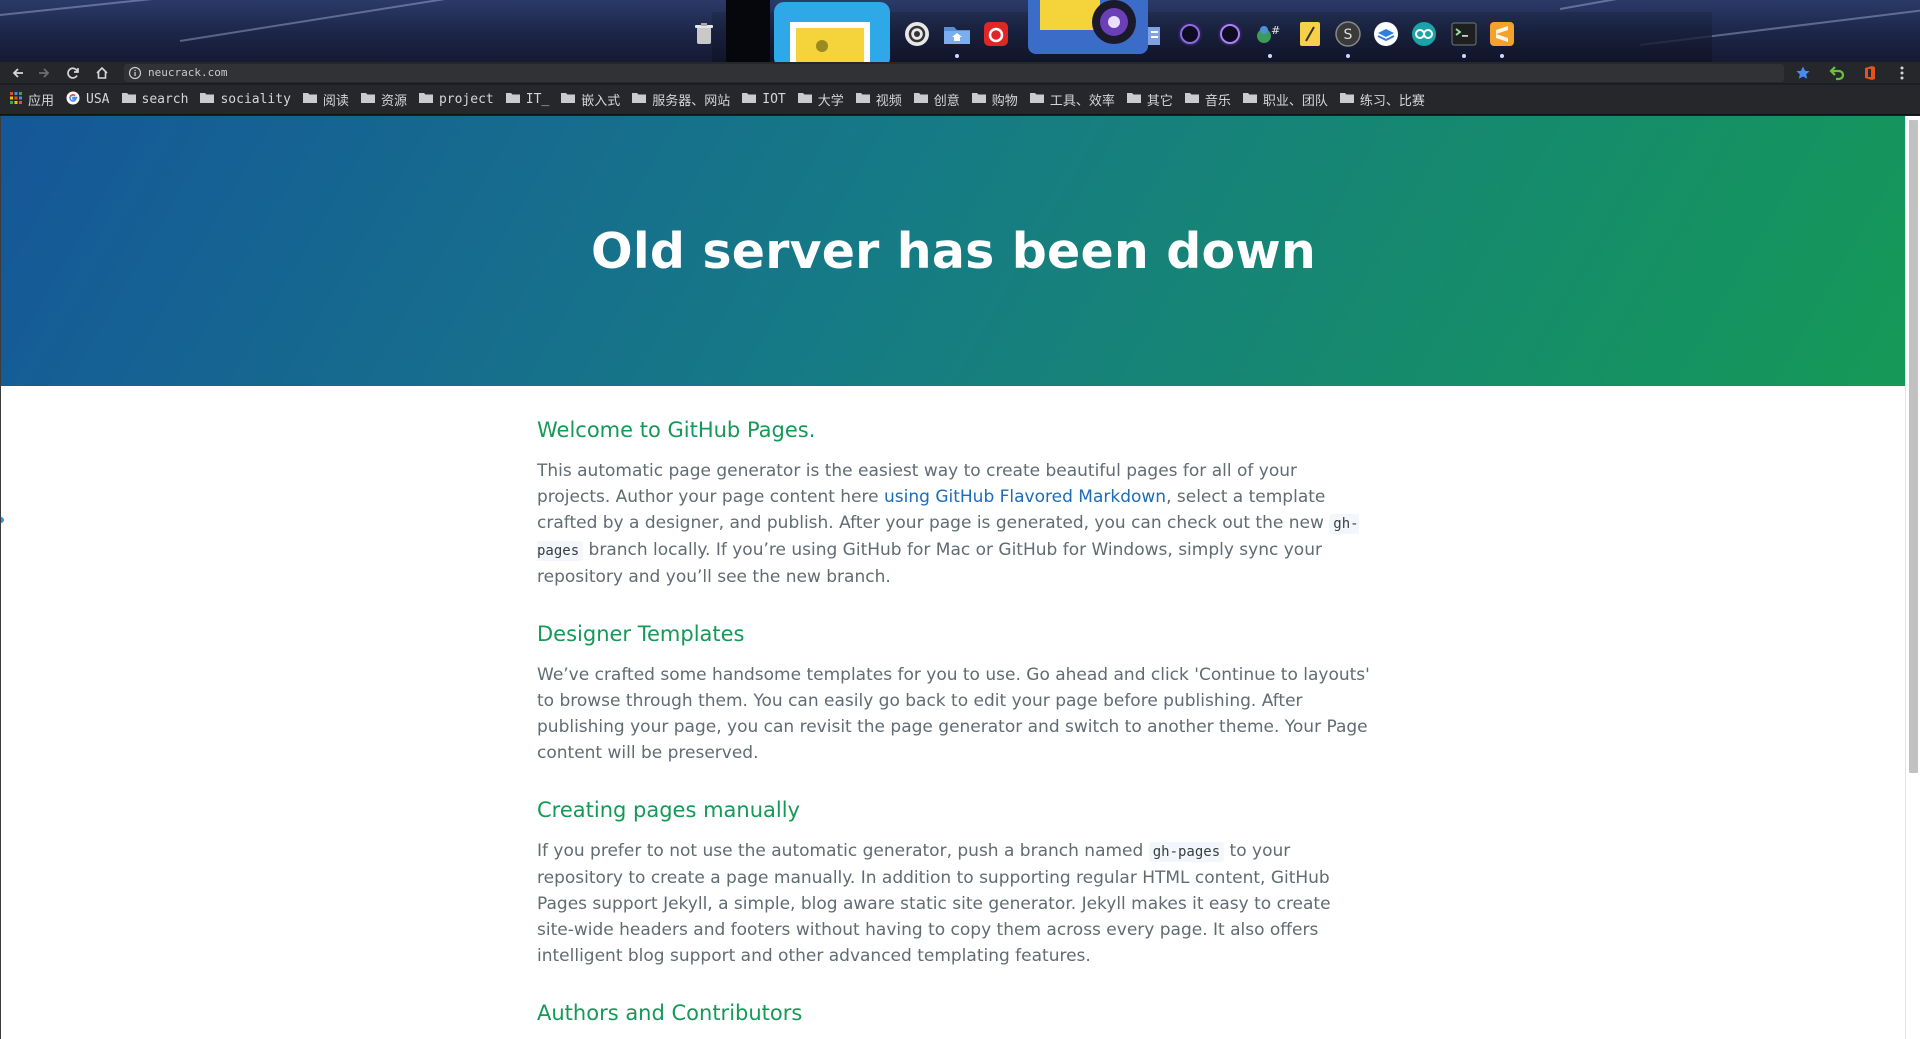 This screenshot has height=1039, width=1920. What do you see at coordinates (135, 73) in the screenshot?
I see `info-icon` at bounding box center [135, 73].